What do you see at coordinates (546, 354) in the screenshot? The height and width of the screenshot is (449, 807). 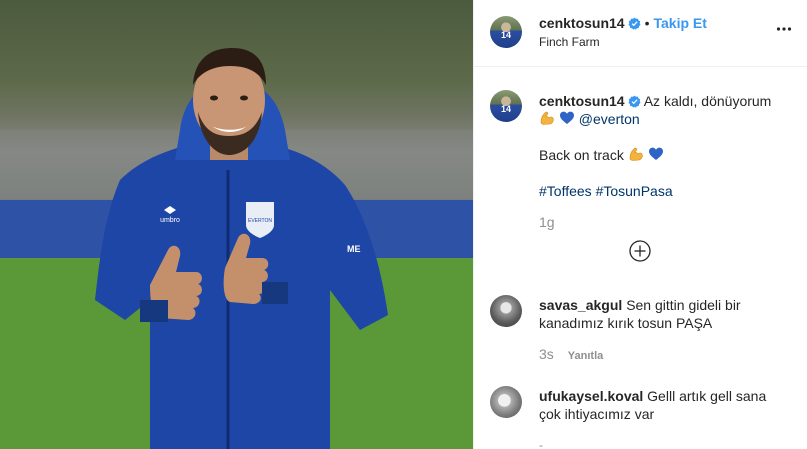 I see `comment-time: 3s` at bounding box center [546, 354].